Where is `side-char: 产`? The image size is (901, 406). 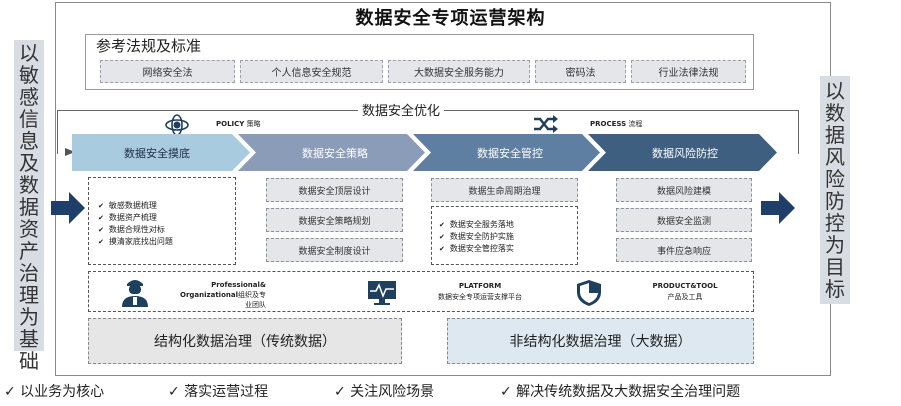
side-char: 产 is located at coordinates (29, 251).